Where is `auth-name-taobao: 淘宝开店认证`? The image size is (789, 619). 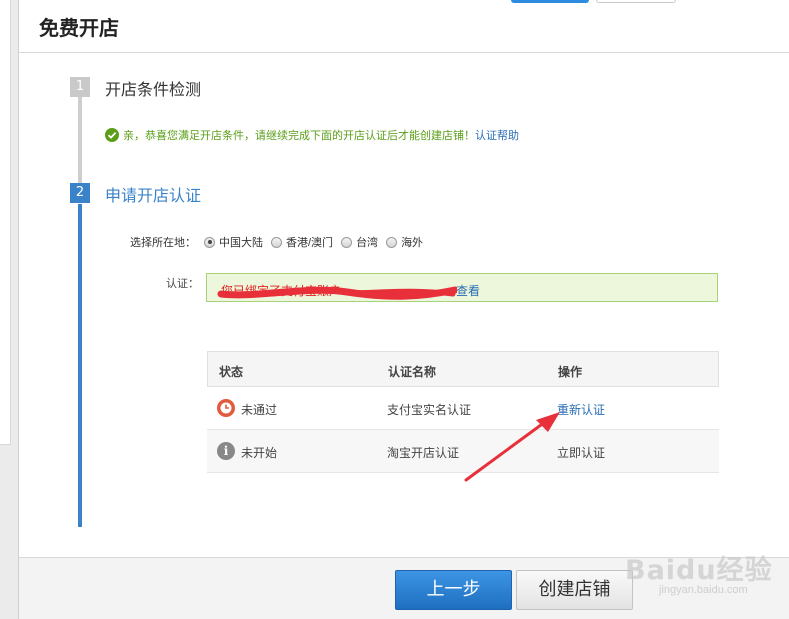 auth-name-taobao: 淘宝开店认证 is located at coordinates (423, 453).